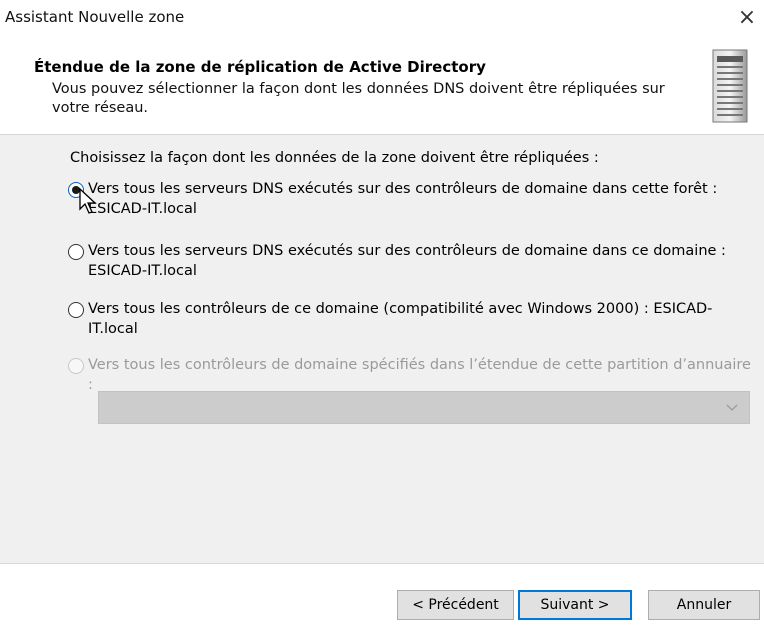  What do you see at coordinates (76, 366) in the screenshot?
I see `radio-partition` at bounding box center [76, 366].